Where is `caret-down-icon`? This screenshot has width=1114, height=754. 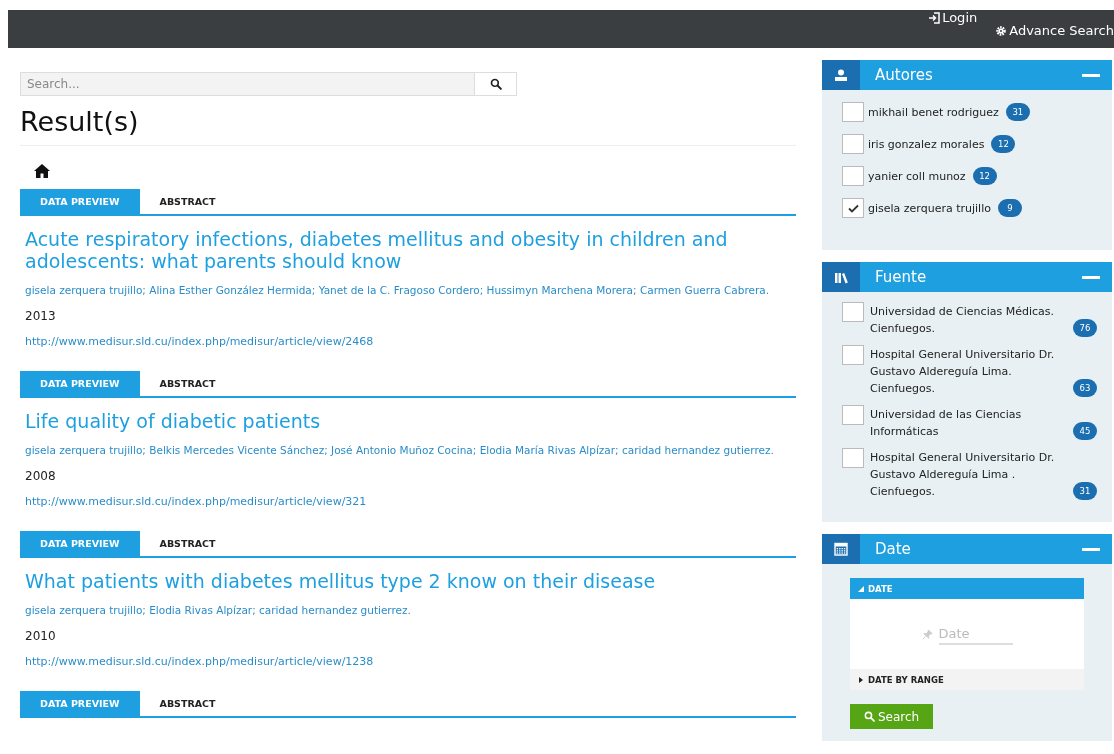
caret-down-icon is located at coordinates (861, 588).